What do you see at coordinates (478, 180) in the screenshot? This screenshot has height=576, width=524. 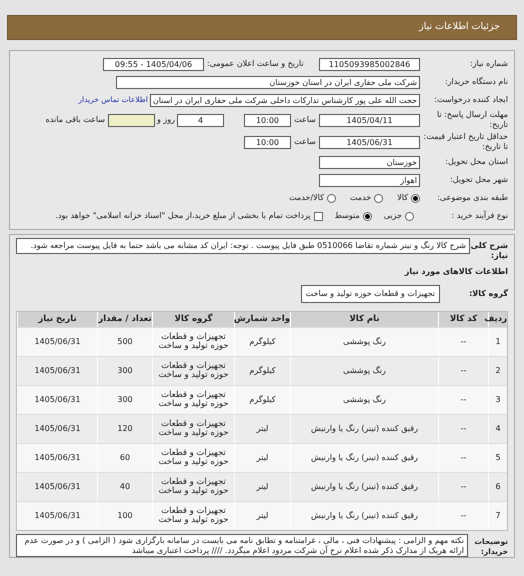 I see `field-label: شهر محل تحویل:` at bounding box center [478, 180].